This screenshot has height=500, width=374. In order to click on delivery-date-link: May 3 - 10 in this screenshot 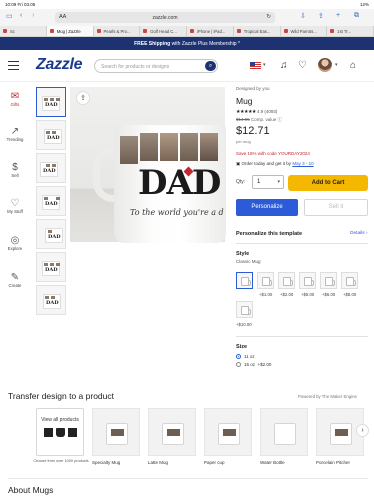, I will do `click(302, 163)`.